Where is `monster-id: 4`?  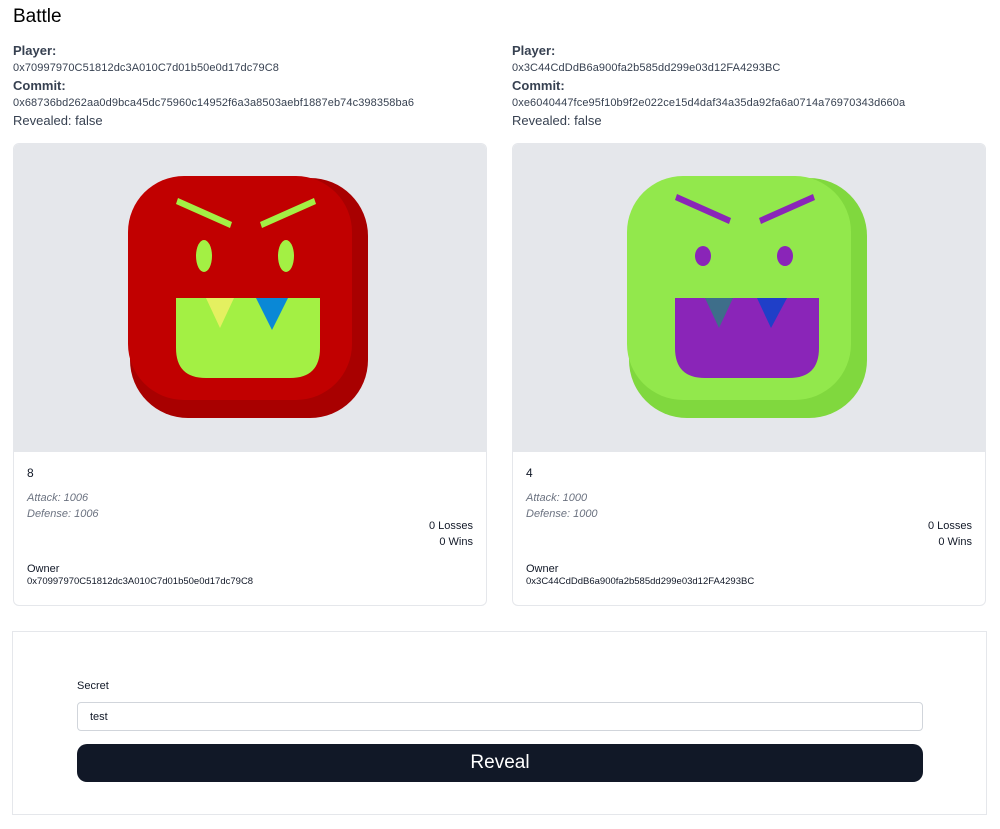 monster-id: 4 is located at coordinates (529, 473).